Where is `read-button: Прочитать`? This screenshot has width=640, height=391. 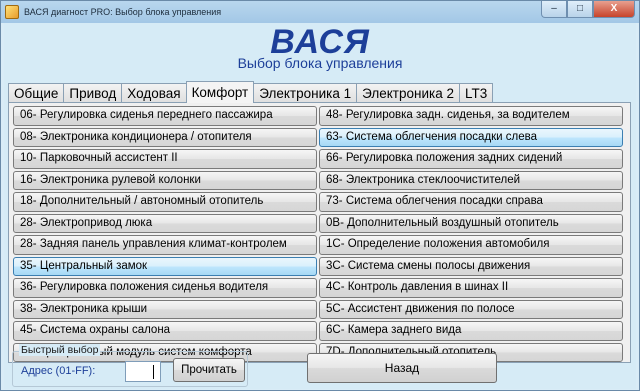 read-button: Прочитать is located at coordinates (209, 370).